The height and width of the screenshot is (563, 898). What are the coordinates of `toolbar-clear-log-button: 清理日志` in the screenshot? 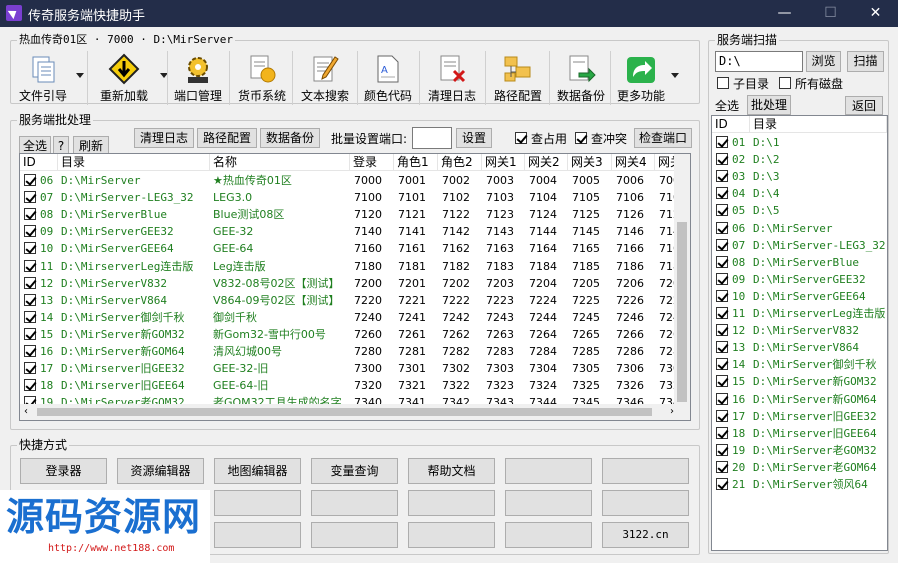 It's located at (452, 79).